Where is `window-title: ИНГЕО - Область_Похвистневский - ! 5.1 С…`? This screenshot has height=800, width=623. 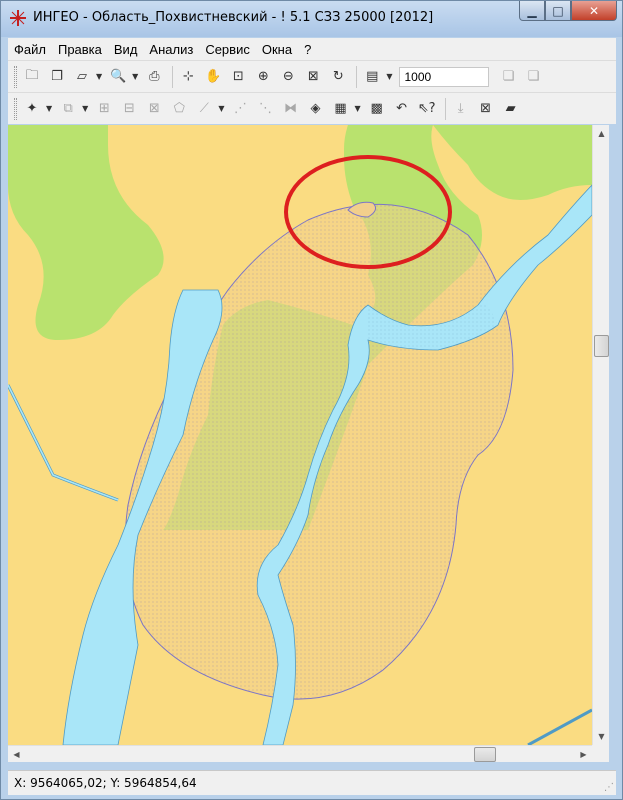
window-title: ИНГЕО - Область_Похвистневский - ! 5.1 С… is located at coordinates (233, 17).